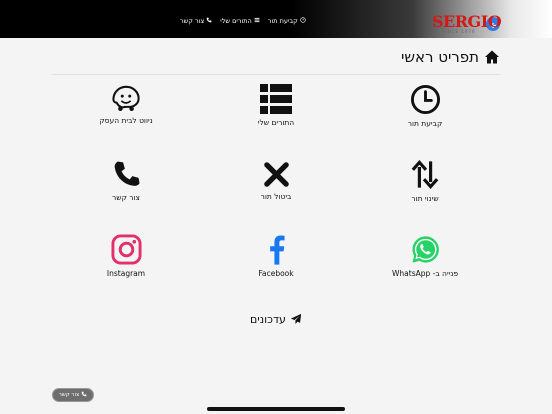 The height and width of the screenshot is (414, 552). I want to click on tile-label: Facebook, so click(276, 273).